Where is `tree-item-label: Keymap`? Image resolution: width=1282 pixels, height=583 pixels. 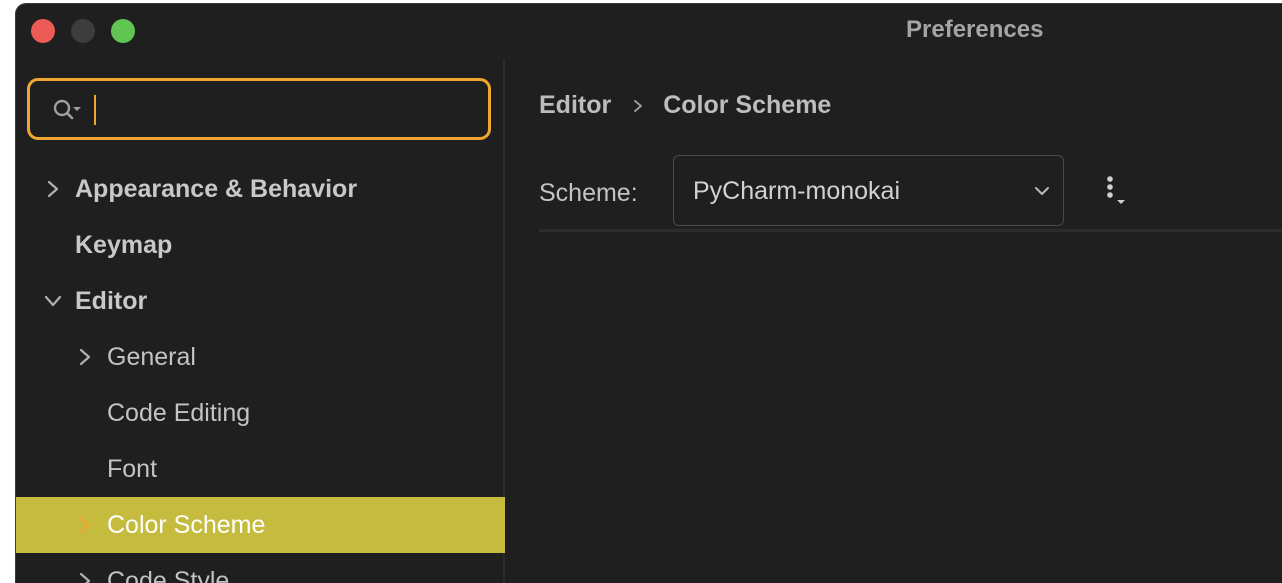
tree-item-label: Keymap is located at coordinates (124, 245).